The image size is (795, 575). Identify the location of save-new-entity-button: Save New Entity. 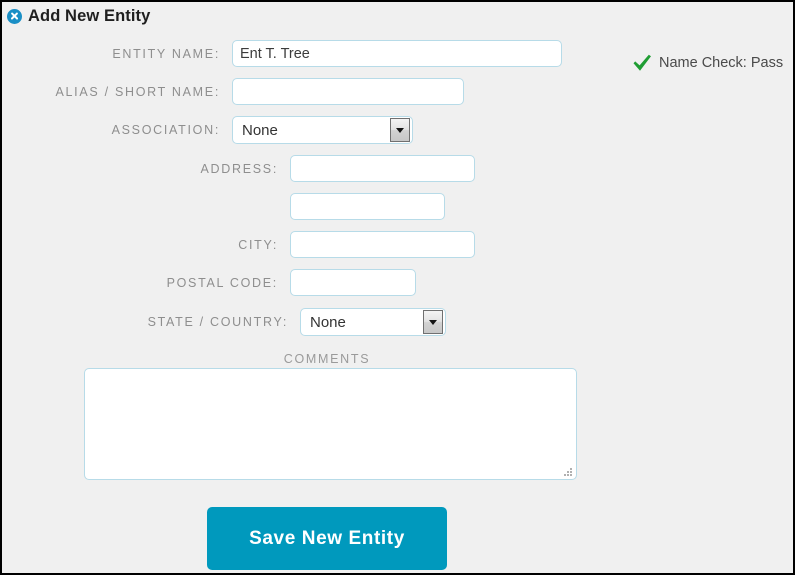
(327, 538).